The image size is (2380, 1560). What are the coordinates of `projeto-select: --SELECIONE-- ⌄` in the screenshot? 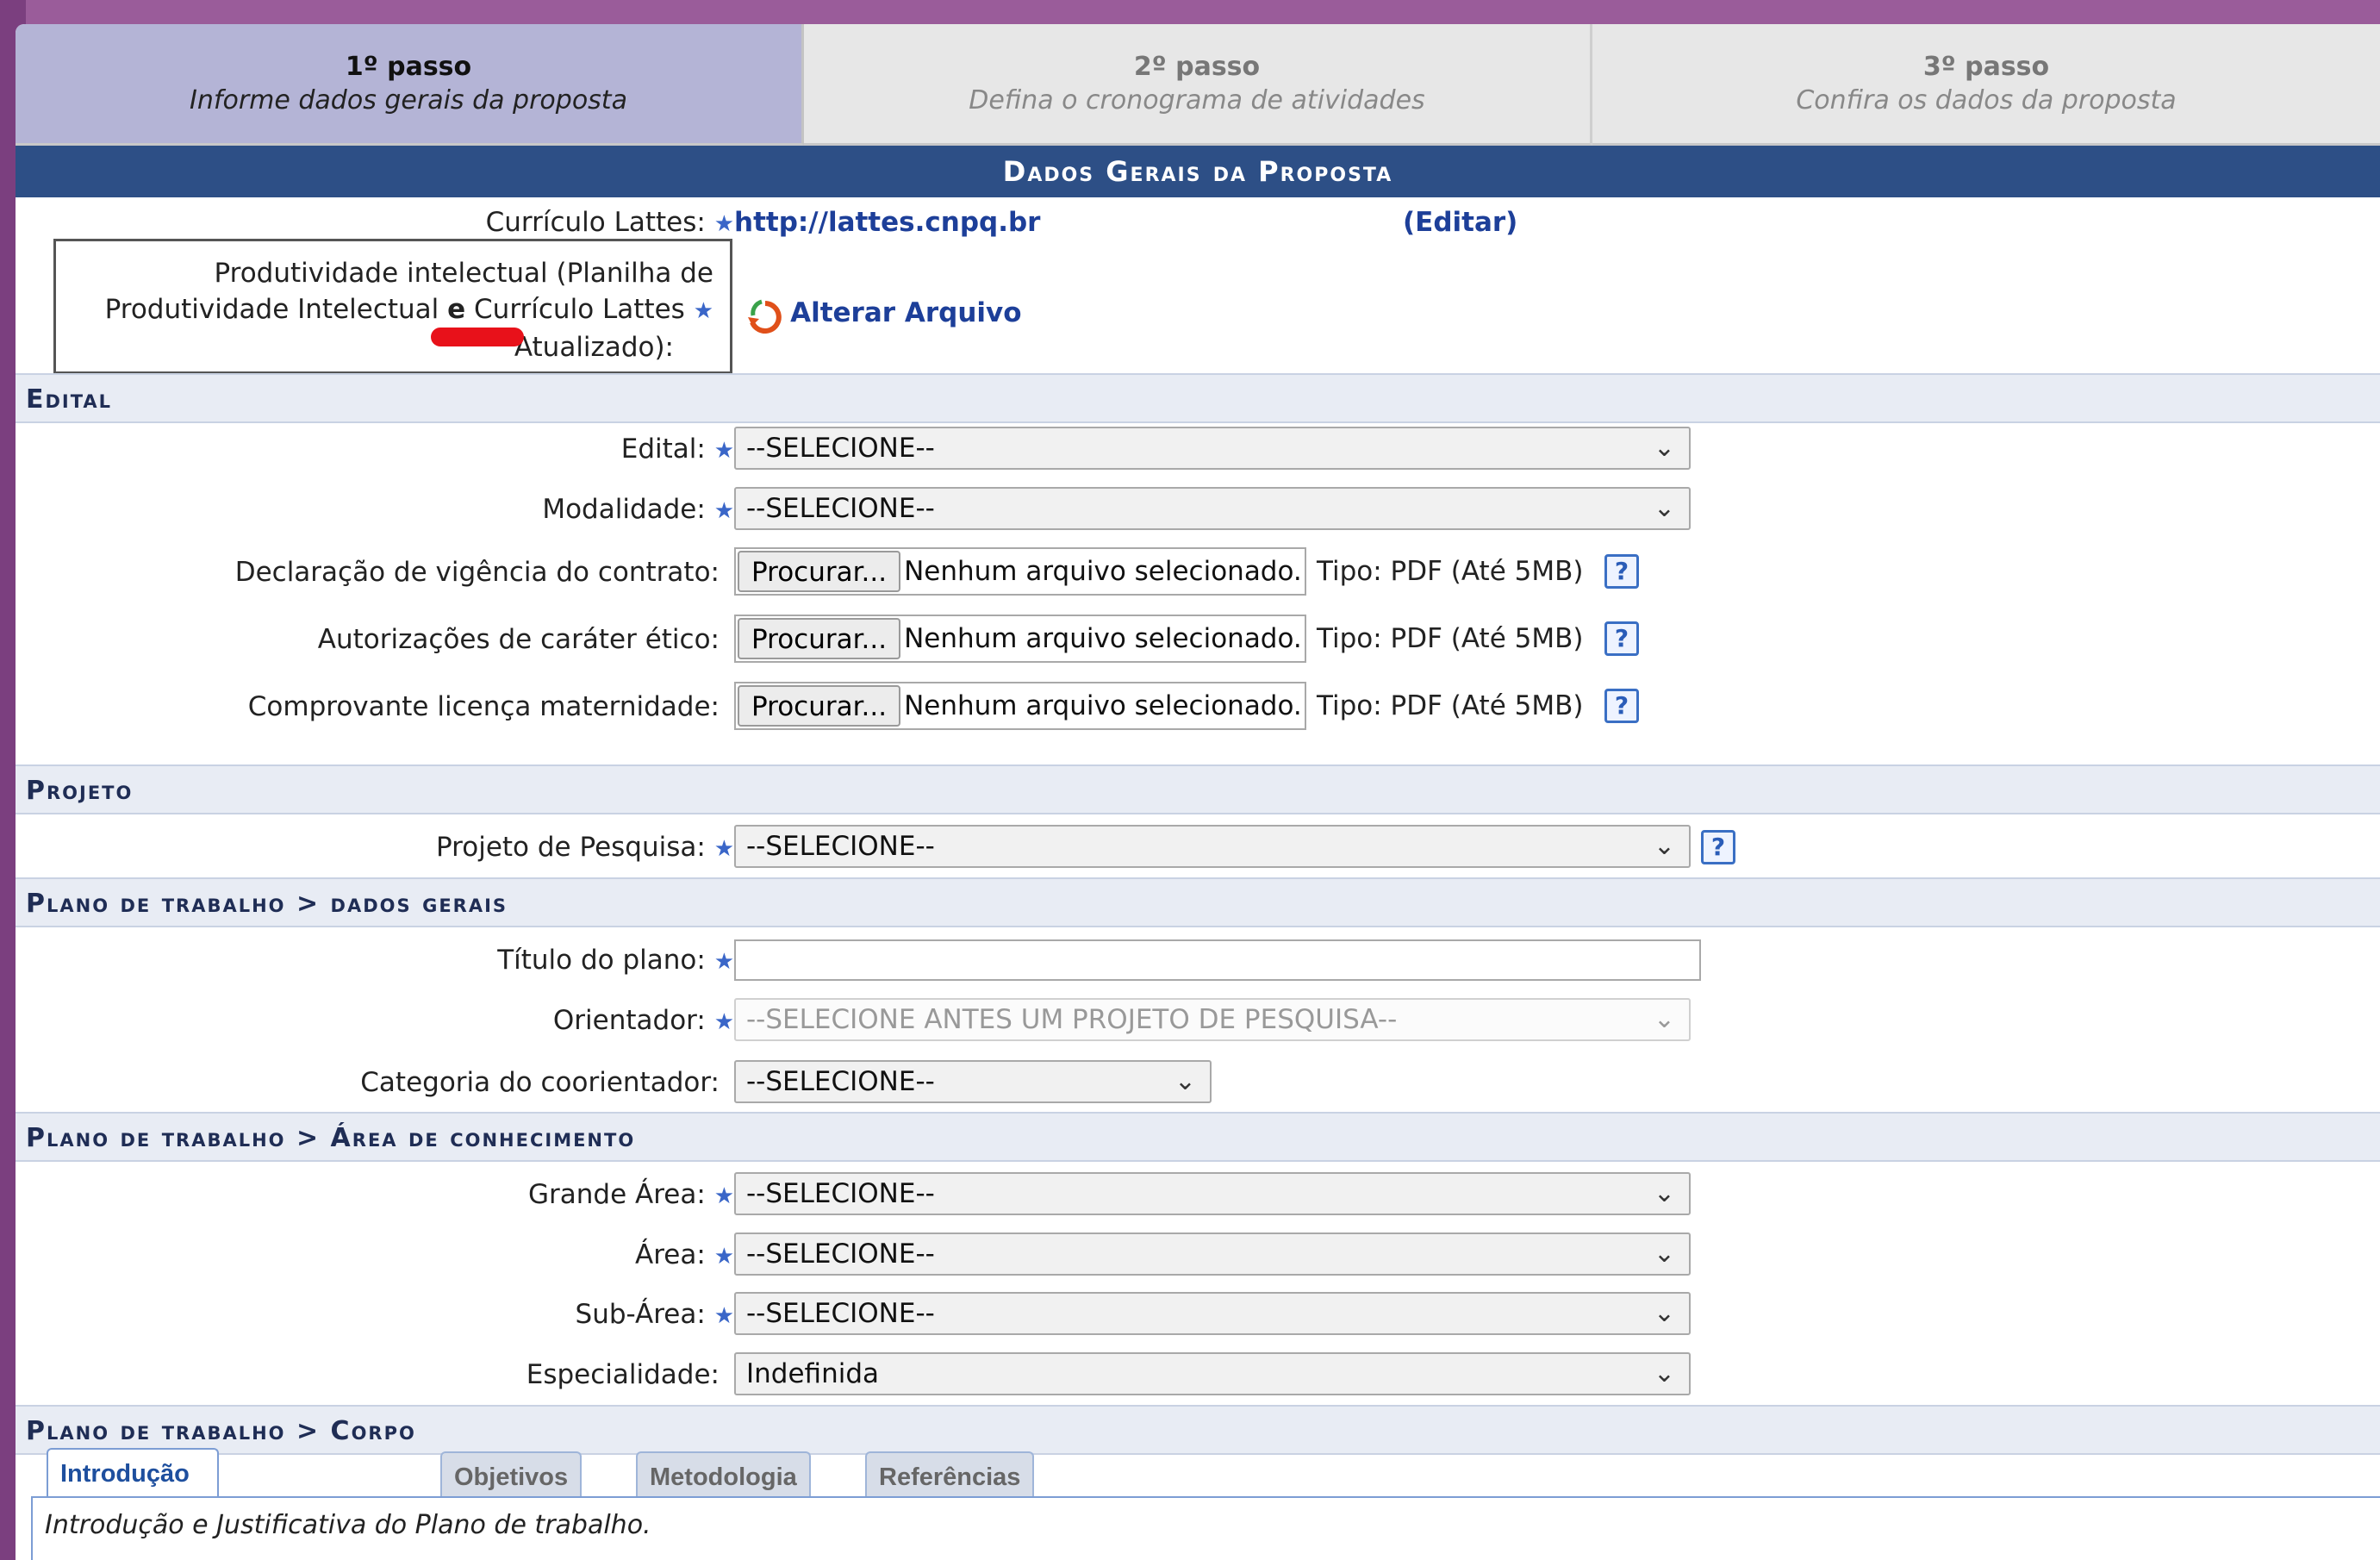 It's located at (1213, 847).